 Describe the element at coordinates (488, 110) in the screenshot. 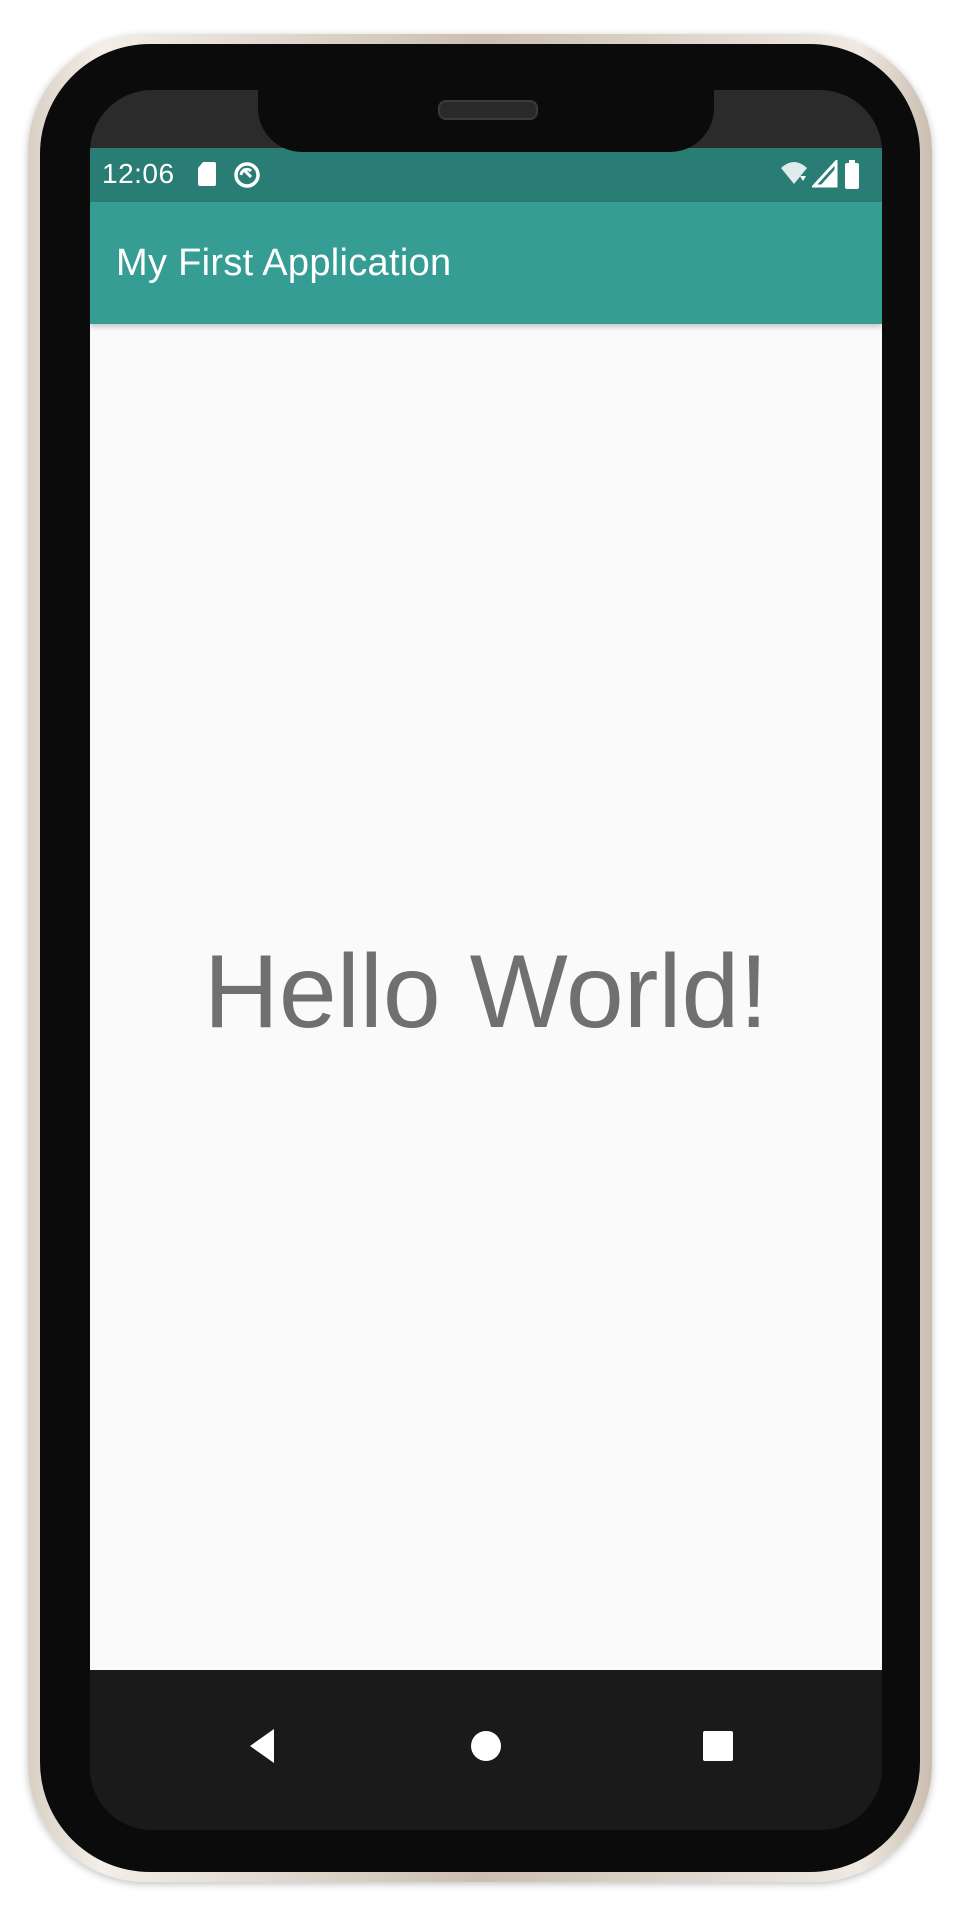

I see `speaker-grille` at that location.